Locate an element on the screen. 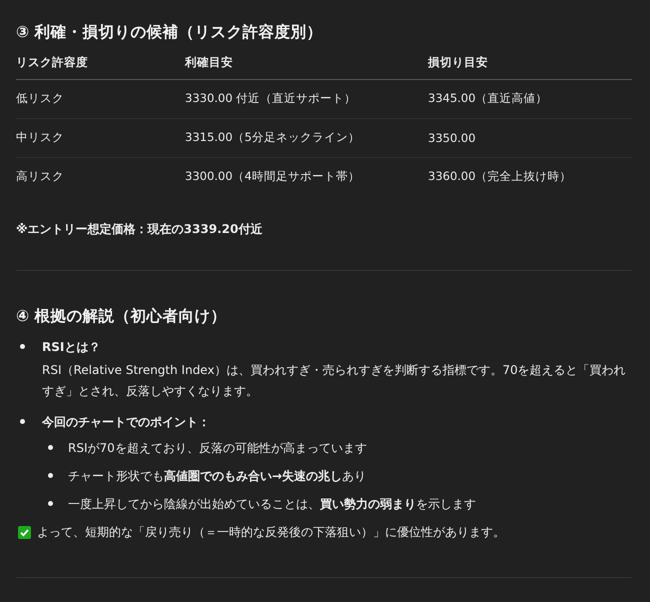 The width and height of the screenshot is (650, 602). table-cell: 3345.00（直近高値） is located at coordinates (530, 99).